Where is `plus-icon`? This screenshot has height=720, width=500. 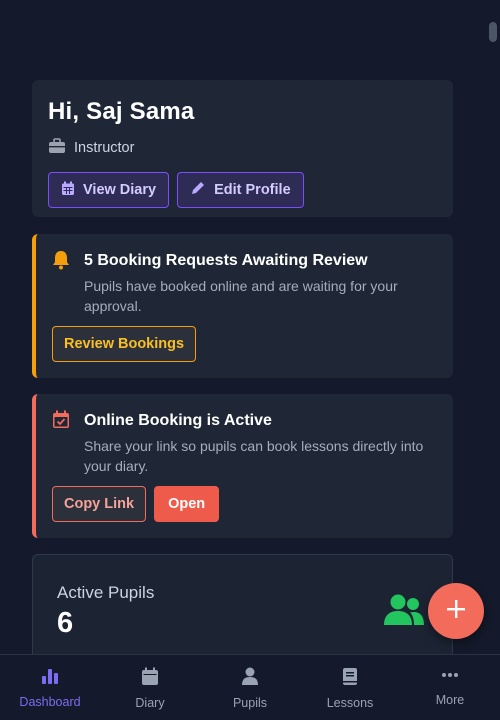 plus-icon is located at coordinates (456, 611).